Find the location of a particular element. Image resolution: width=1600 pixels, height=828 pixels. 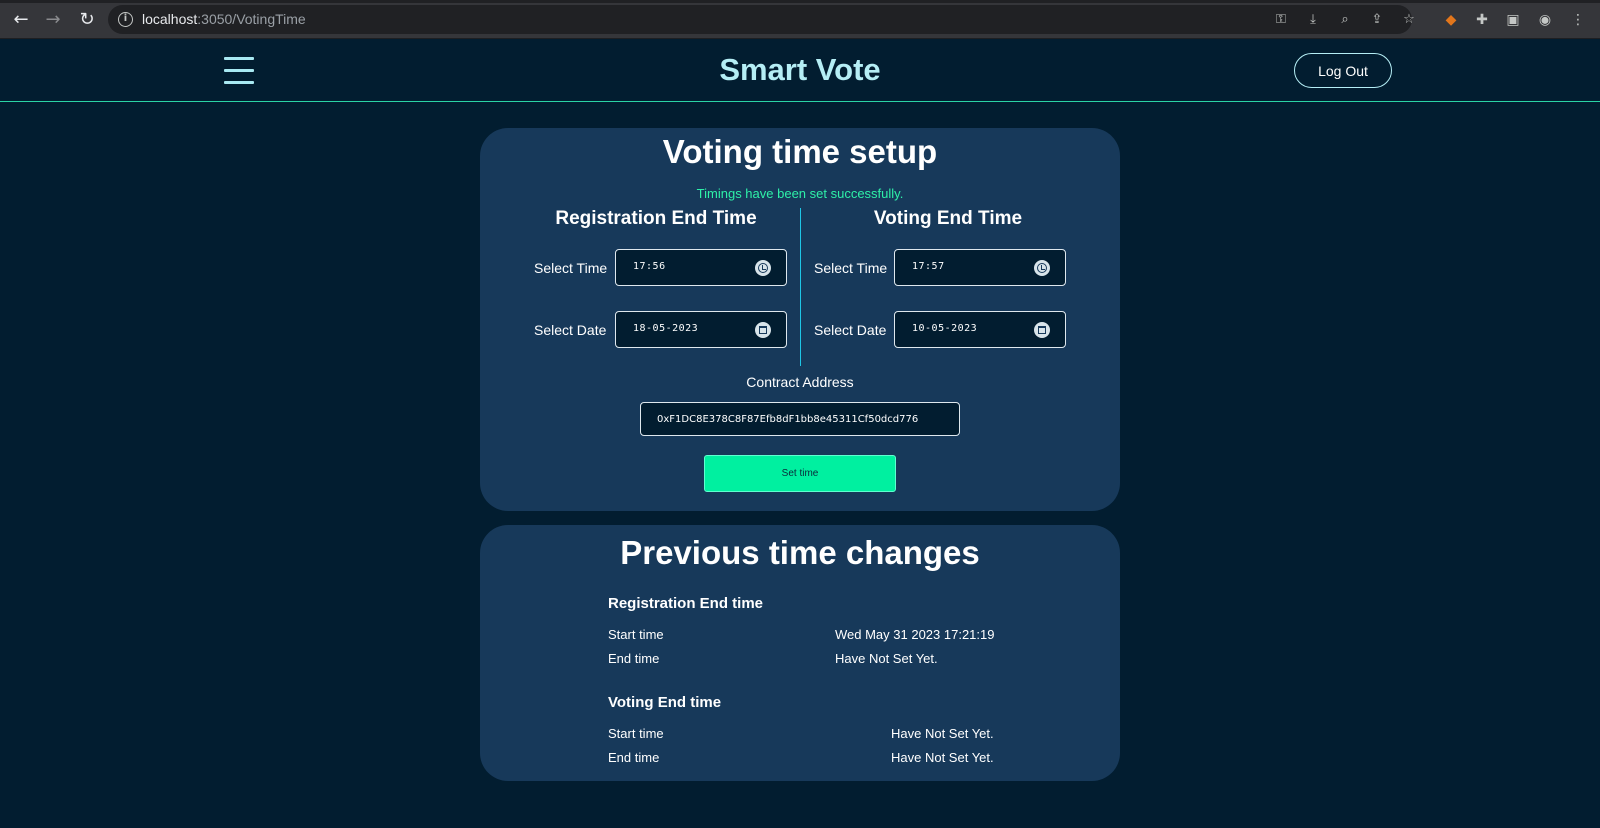

history-registration-end-value: Have Not Set Yet. is located at coordinates (886, 658).